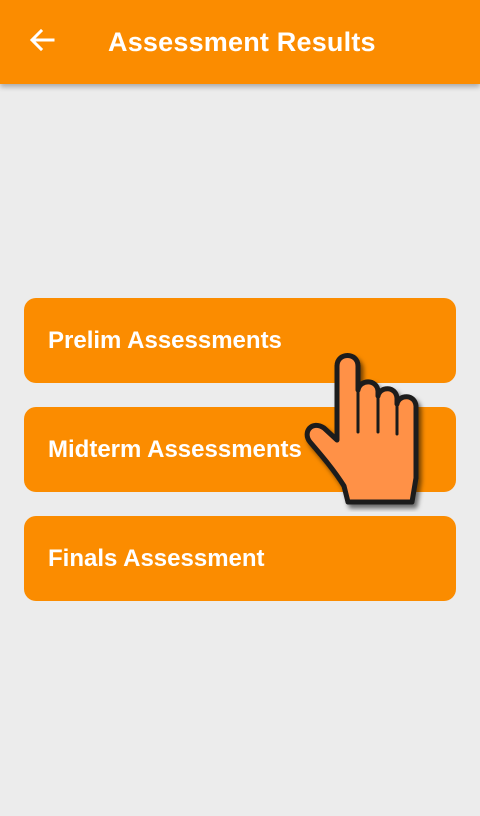 The image size is (480, 816). I want to click on menu-item-label: Midterm Assessments, so click(175, 449).